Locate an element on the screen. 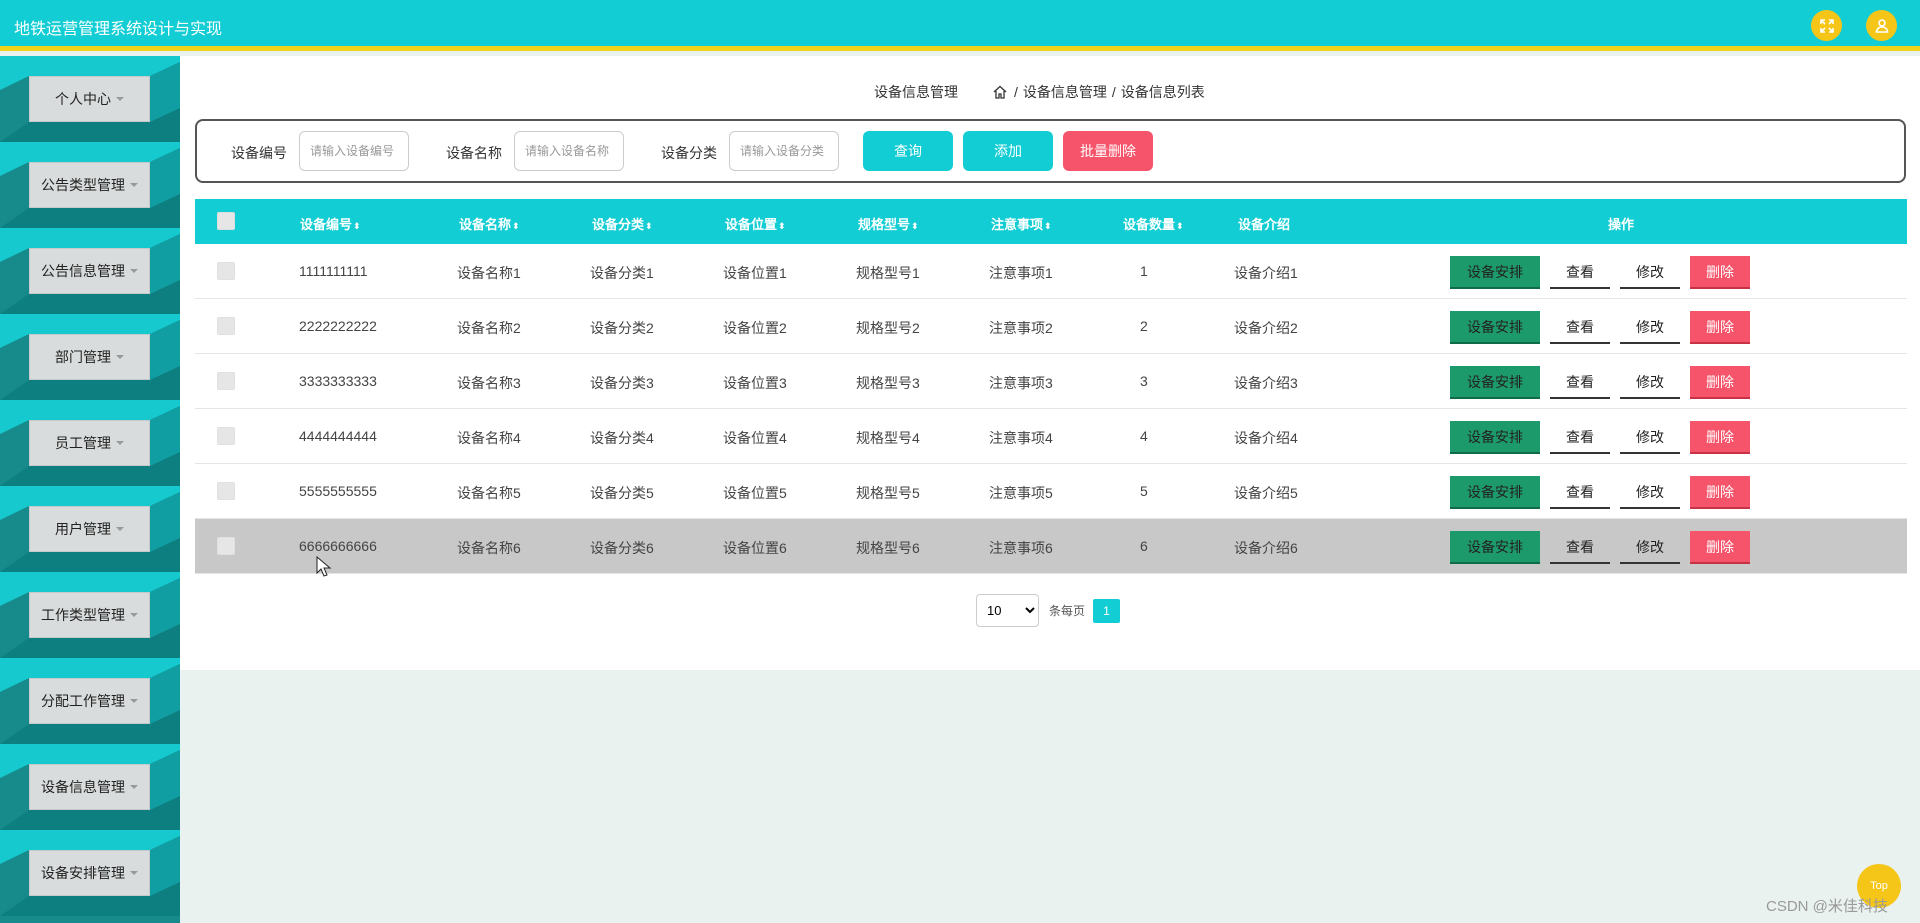  sidebar-item-button: 设备信息管理 is located at coordinates (89, 787).